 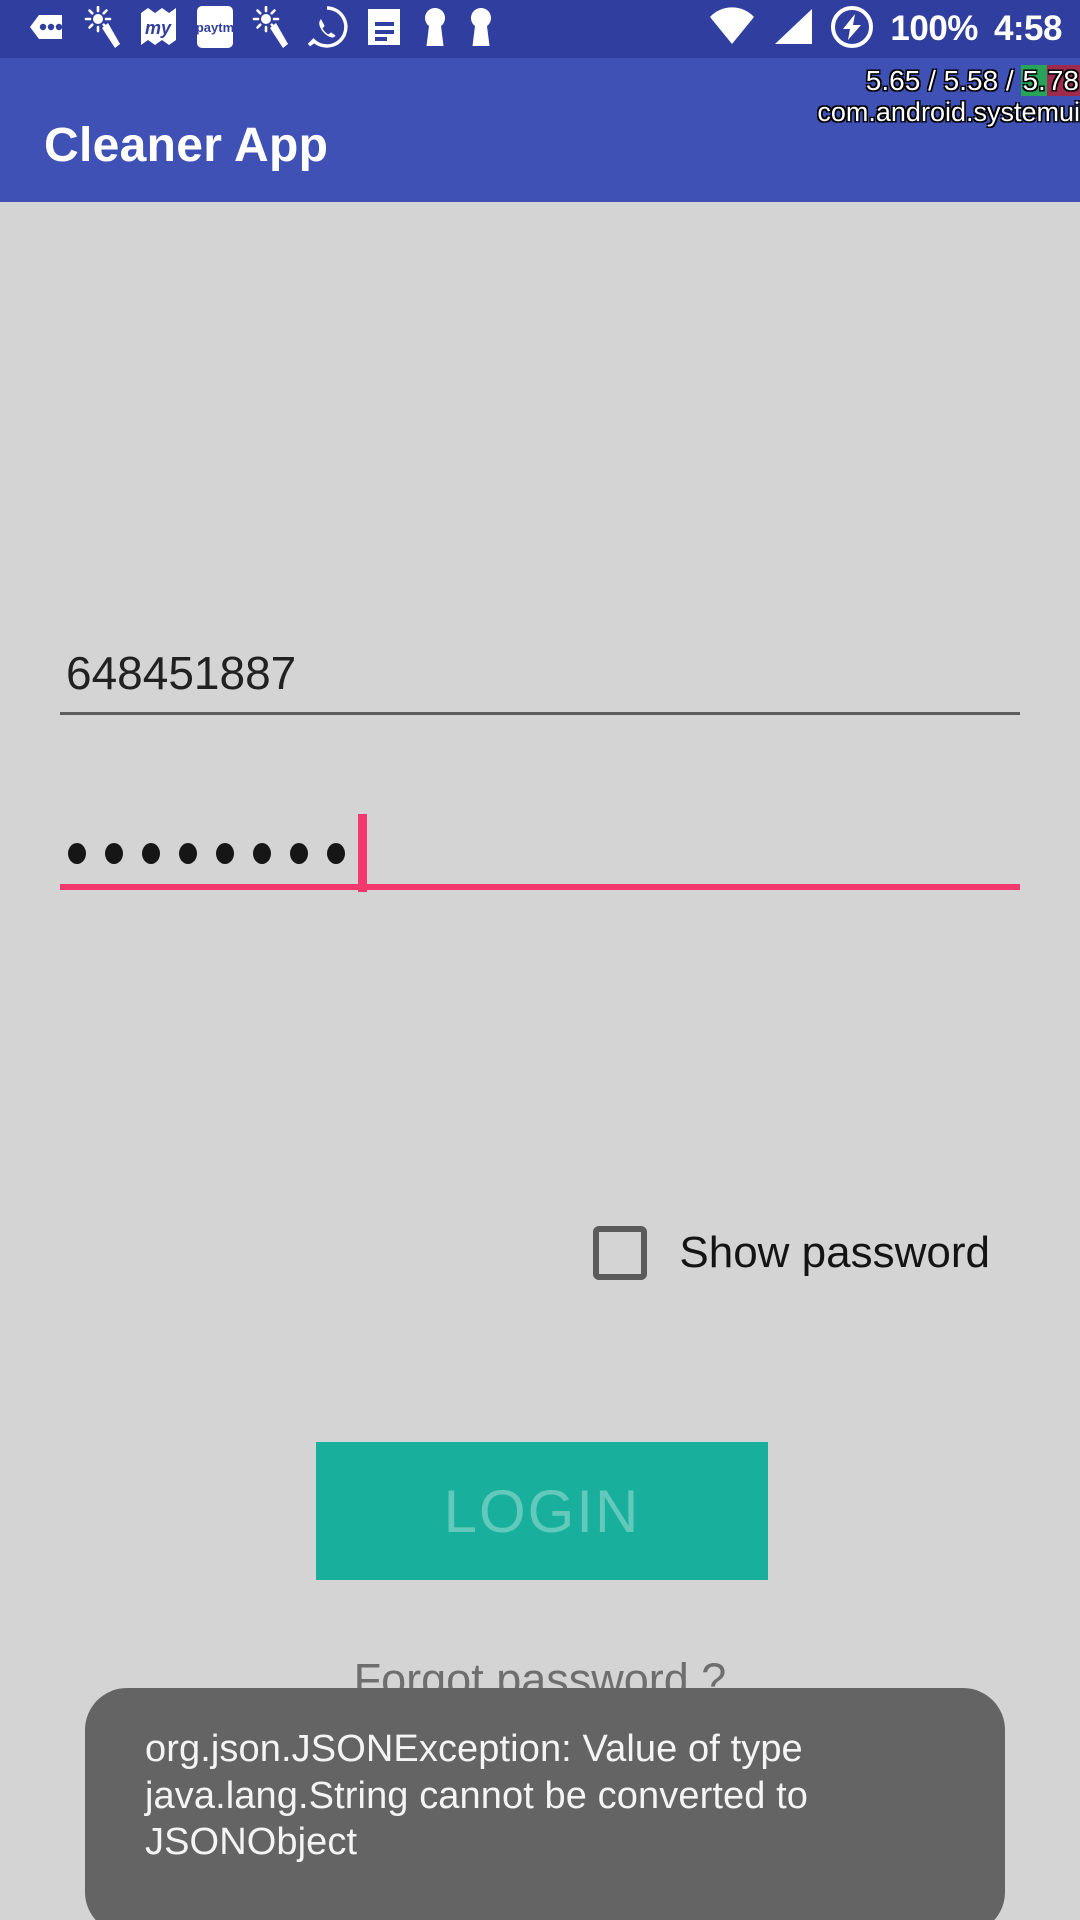 I want to click on gpu-value-3-red: 78, so click(x=1063, y=80).